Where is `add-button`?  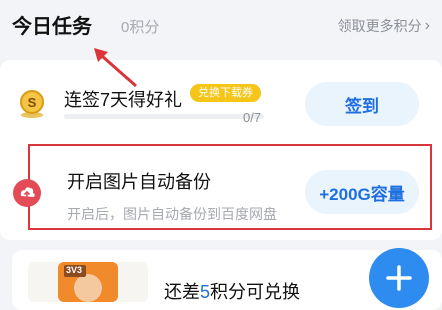
add-button is located at coordinates (399, 278).